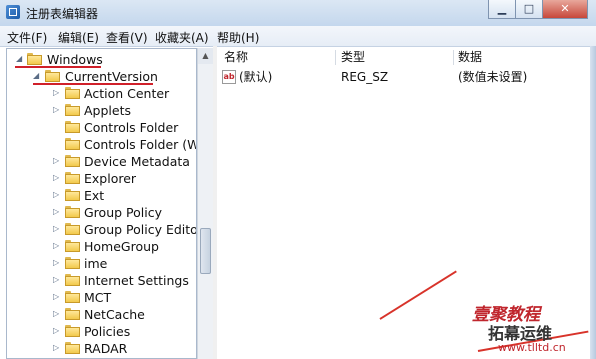 The image size is (596, 359). I want to click on tree-item-label: Internet Settings, so click(136, 280).